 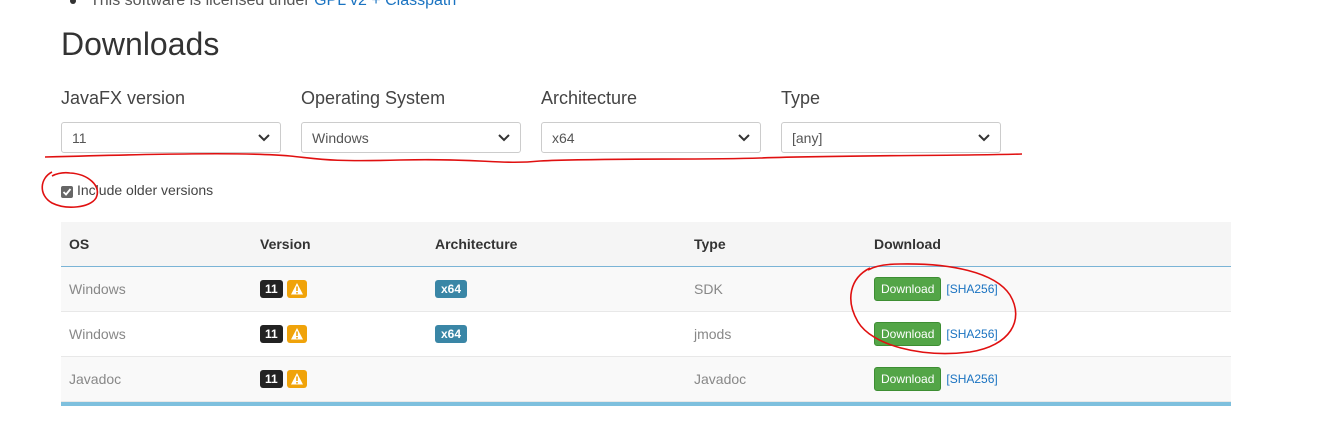 What do you see at coordinates (171, 137) in the screenshot?
I see `javafx-version-select: 11` at bounding box center [171, 137].